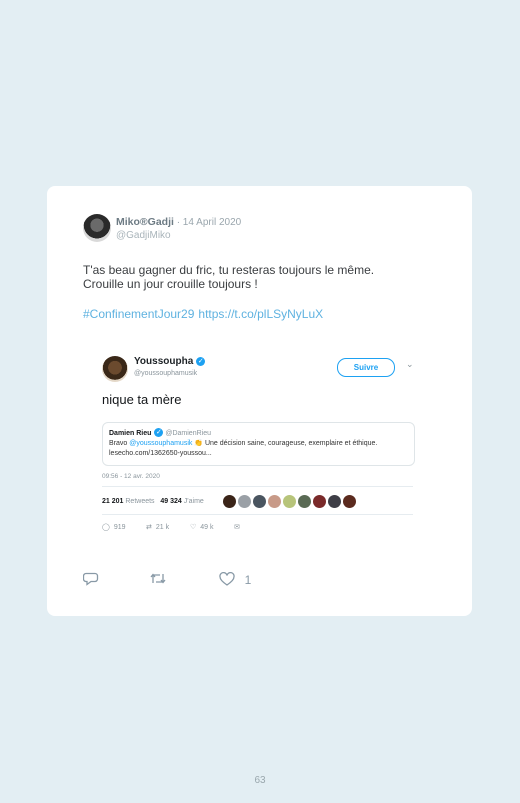 The image size is (520, 803). What do you see at coordinates (130, 433) in the screenshot?
I see `quoted-author: Damien Rieu` at bounding box center [130, 433].